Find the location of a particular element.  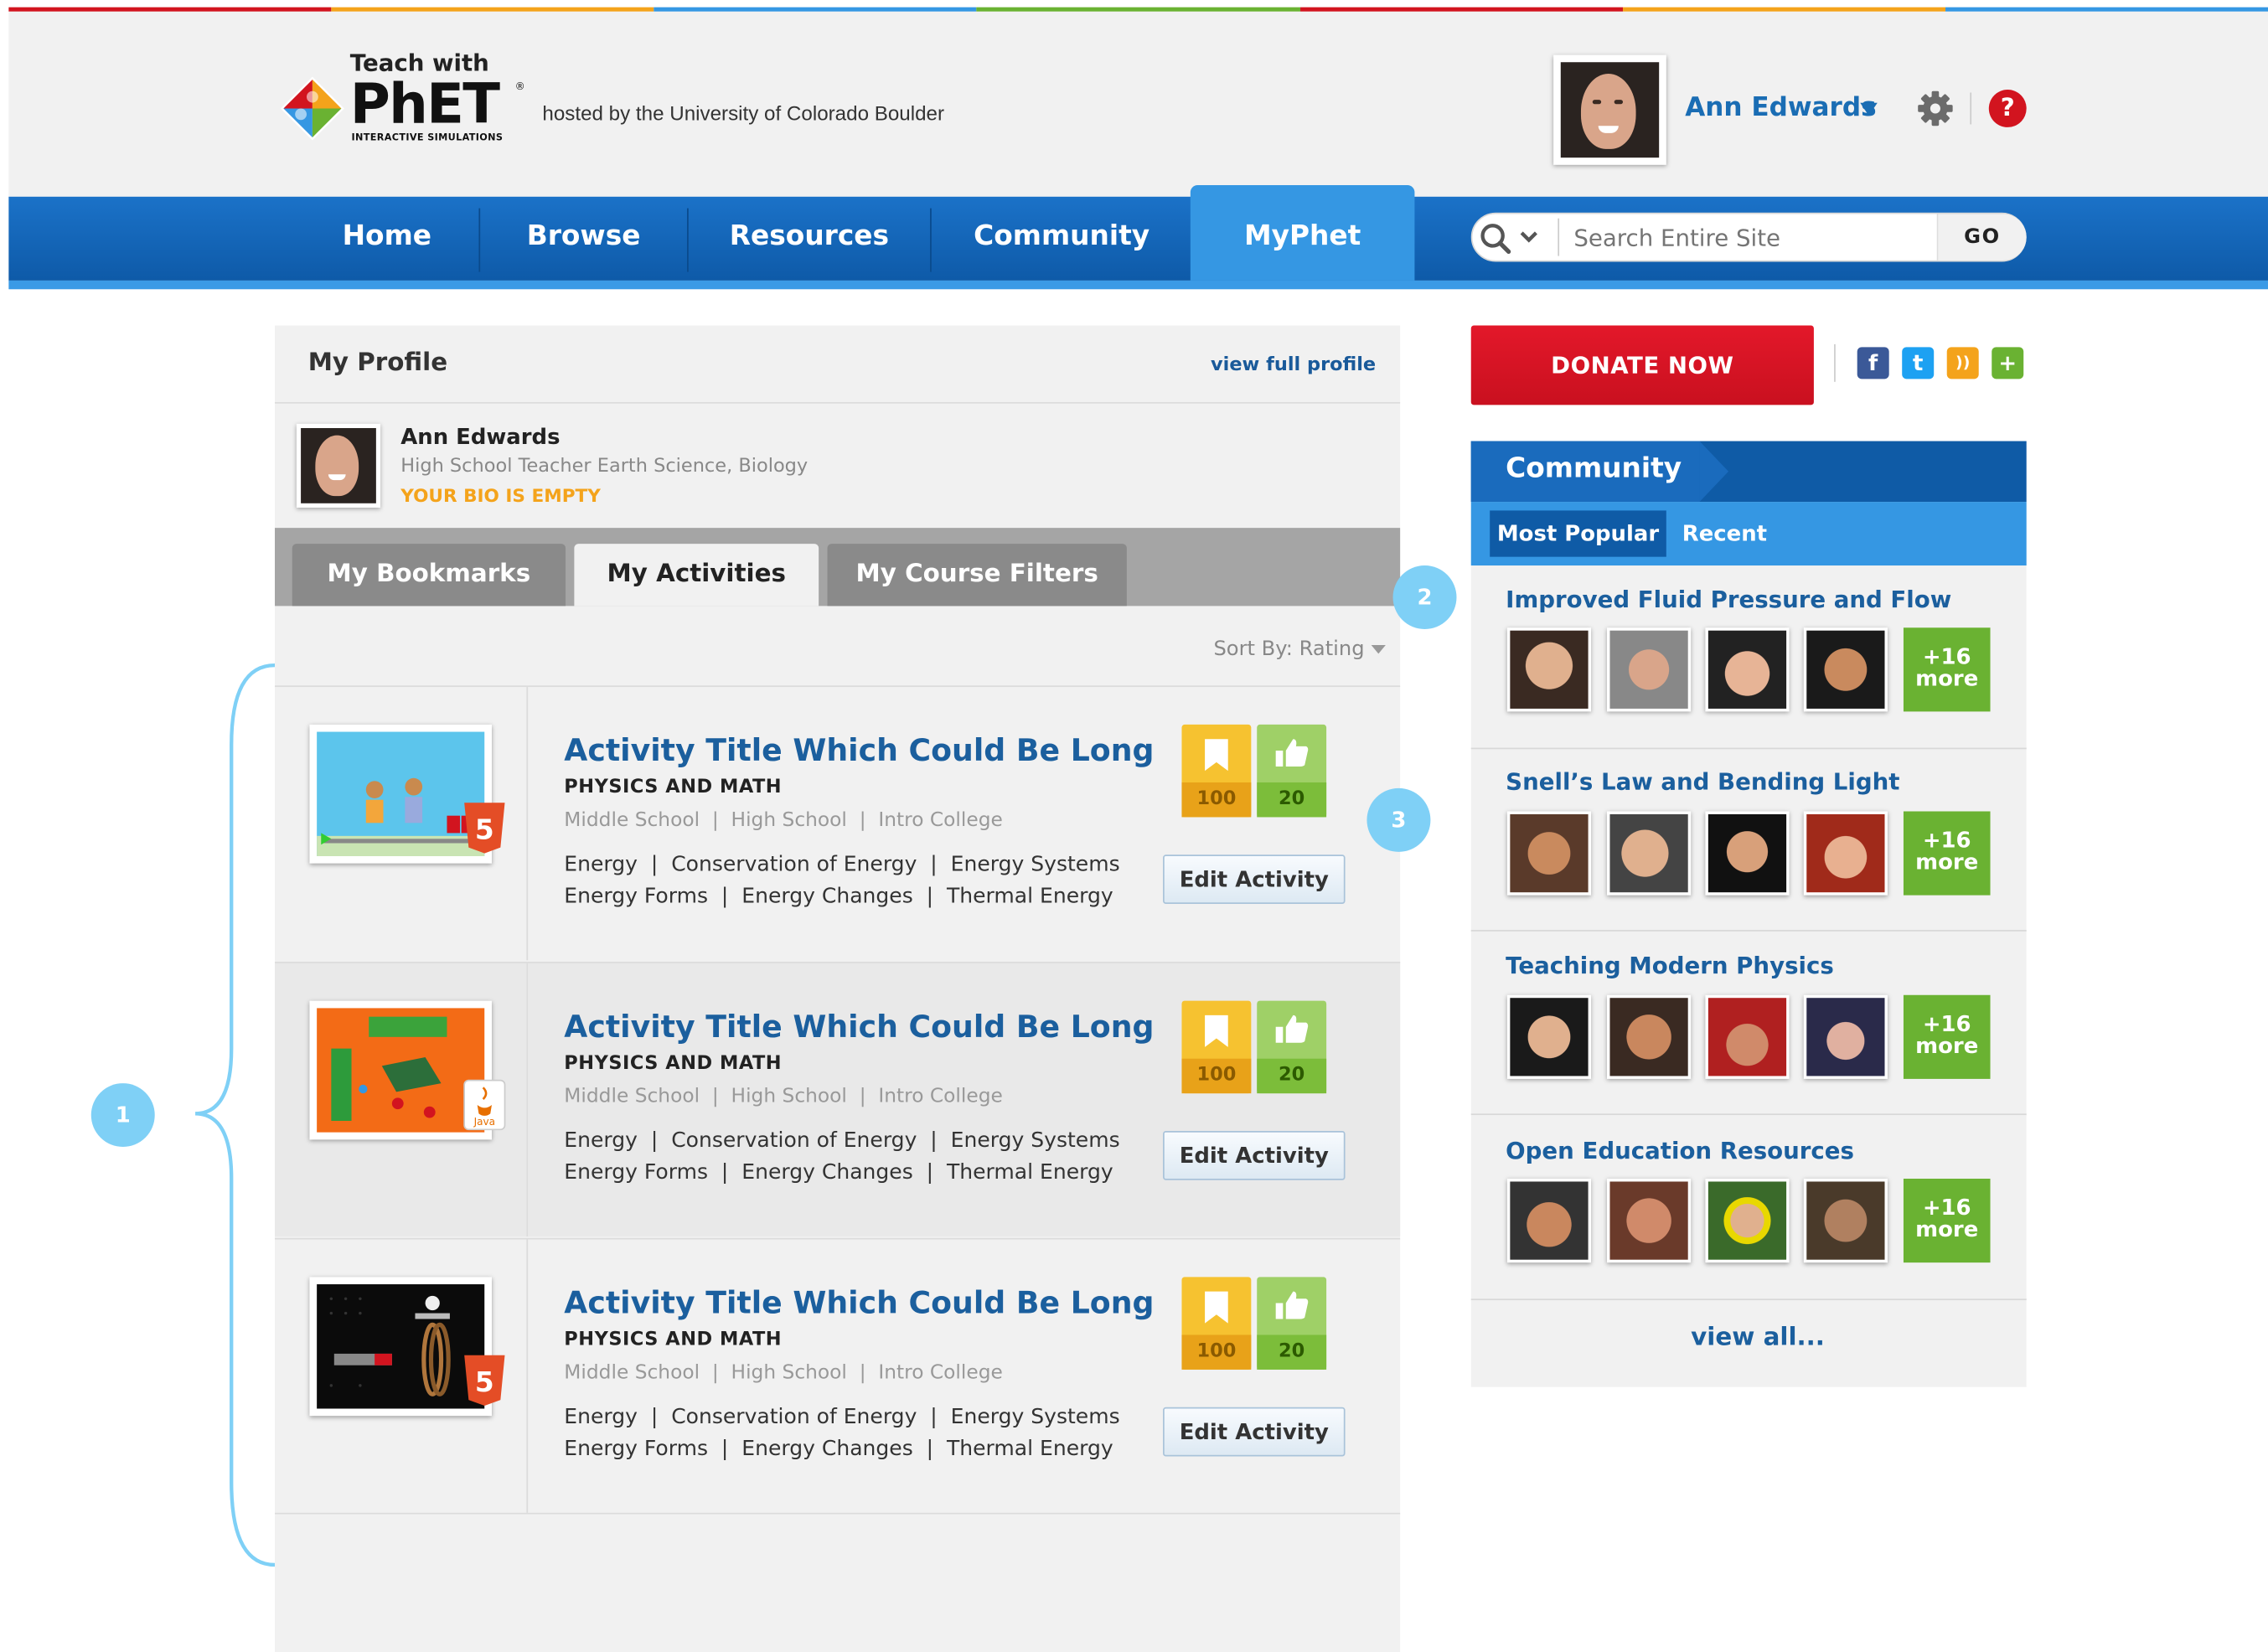

community-group-title-link: Open Education Resources is located at coordinates (1680, 1150).